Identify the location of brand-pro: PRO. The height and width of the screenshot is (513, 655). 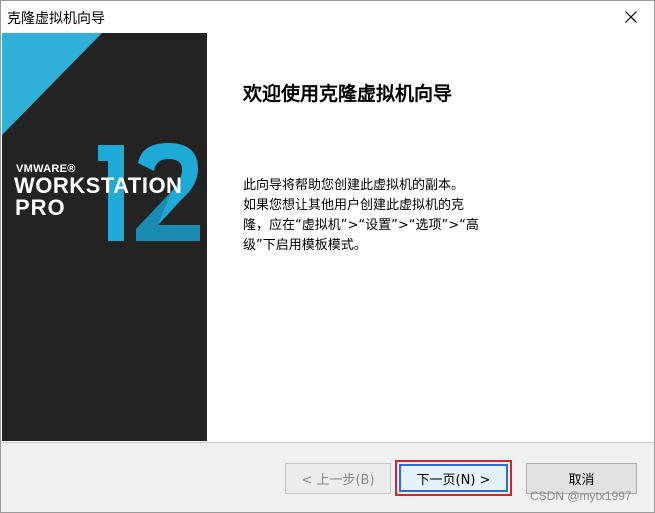
(40, 207).